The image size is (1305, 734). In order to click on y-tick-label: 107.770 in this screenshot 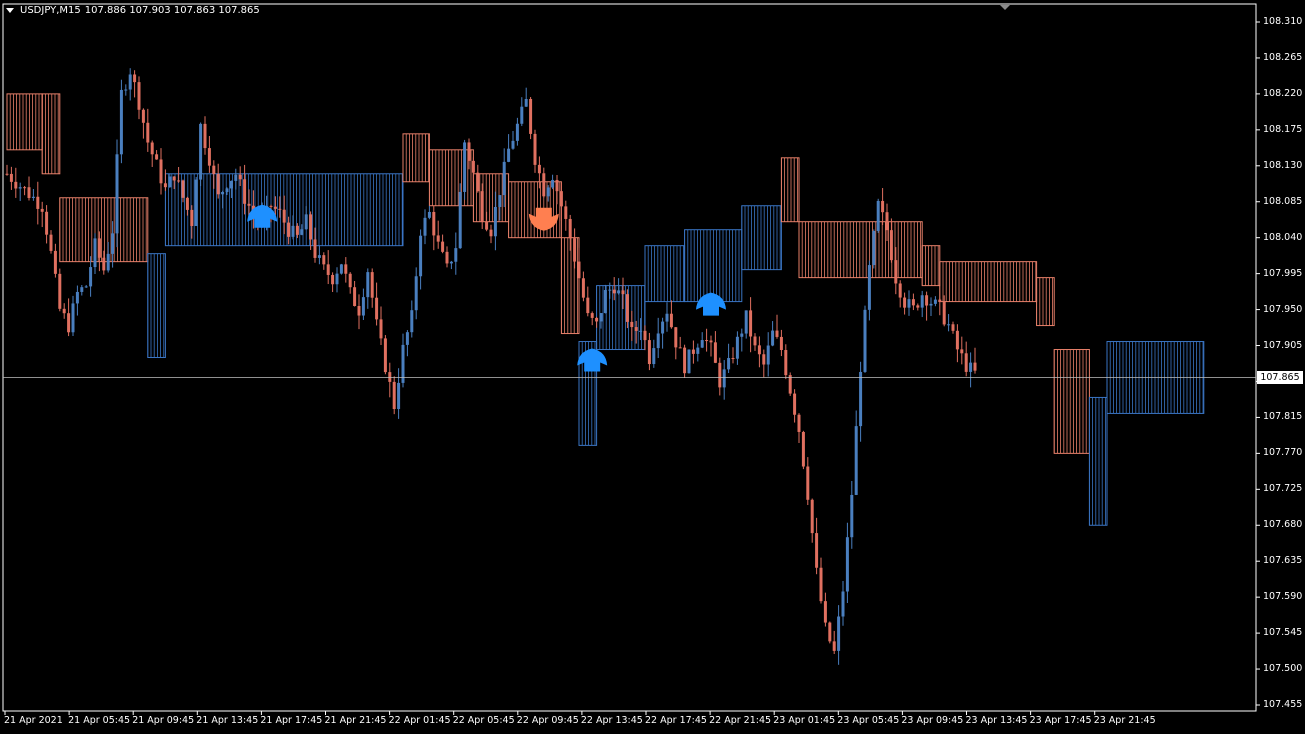, I will do `click(1283, 453)`.